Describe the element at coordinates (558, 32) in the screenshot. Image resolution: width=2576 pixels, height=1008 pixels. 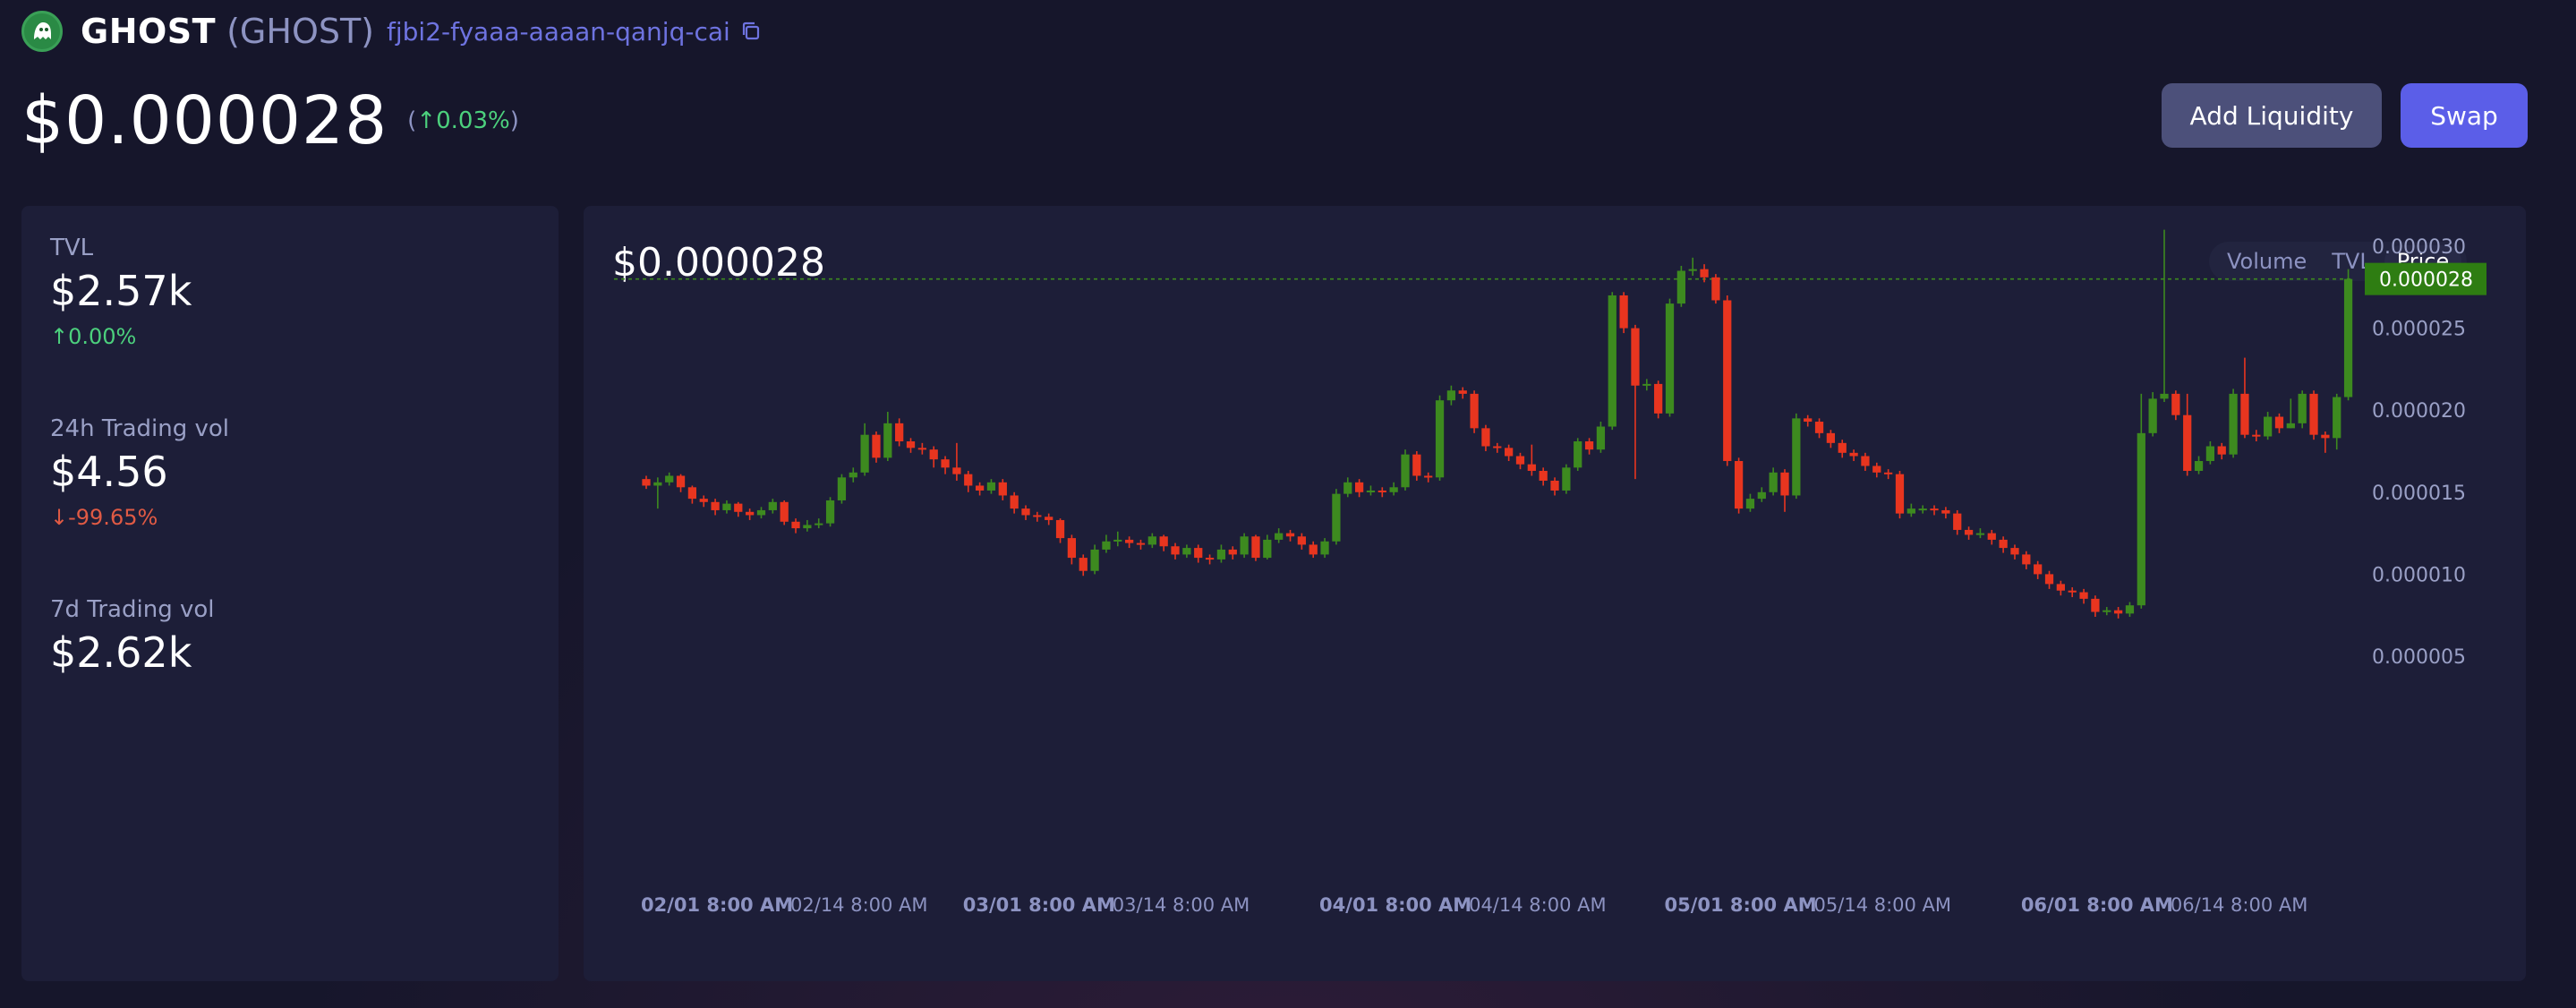
I see `canister-id-link: fjbi2-fyaaa-aaaan-qanjq-cai` at that location.